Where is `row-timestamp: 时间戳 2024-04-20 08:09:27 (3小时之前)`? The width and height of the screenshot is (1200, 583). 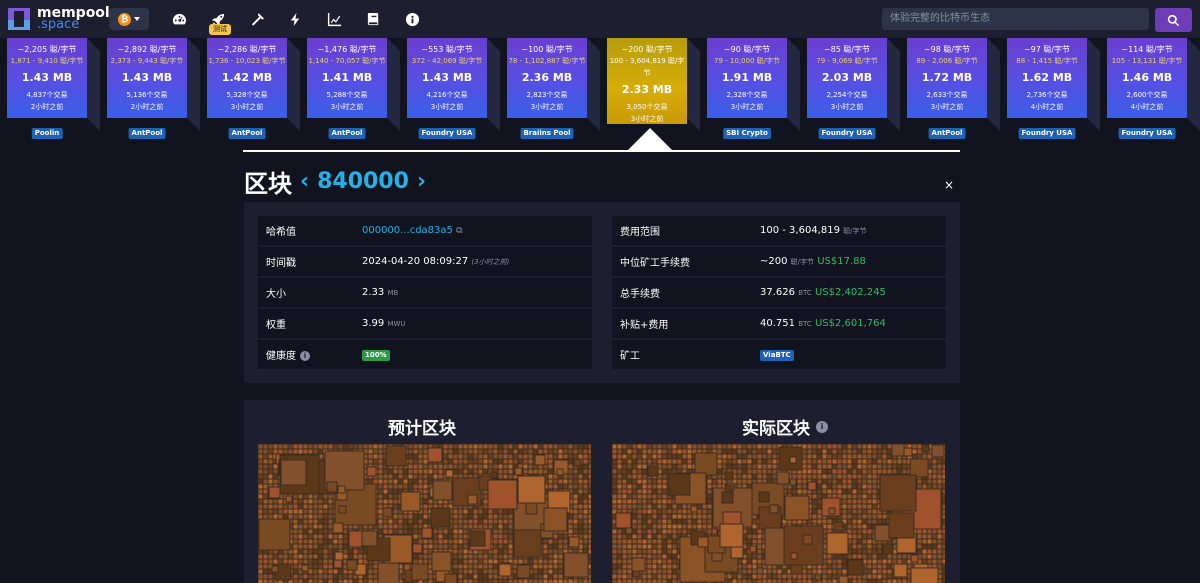
row-timestamp: 时间戳 2024-04-20 08:09:27 (3小时之前) is located at coordinates (425, 261).